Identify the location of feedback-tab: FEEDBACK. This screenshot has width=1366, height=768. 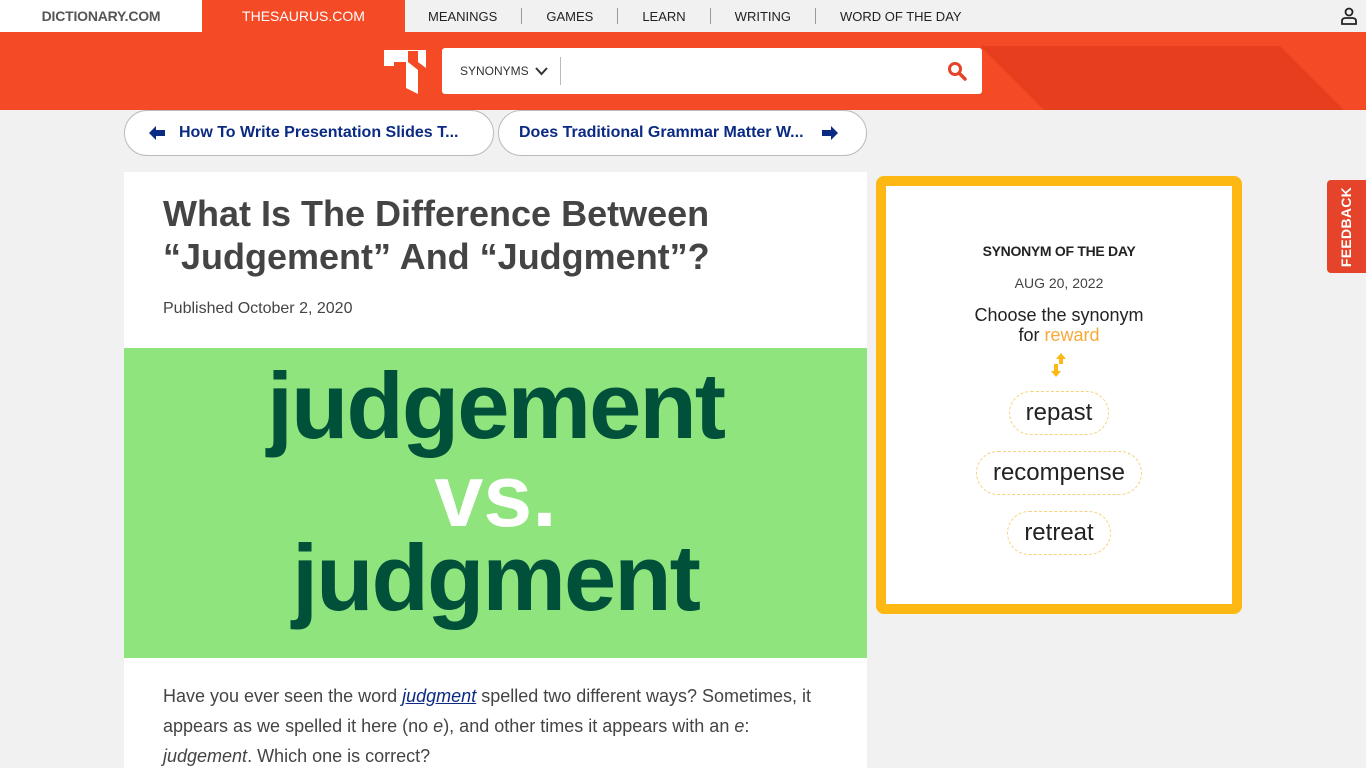
(1346, 226).